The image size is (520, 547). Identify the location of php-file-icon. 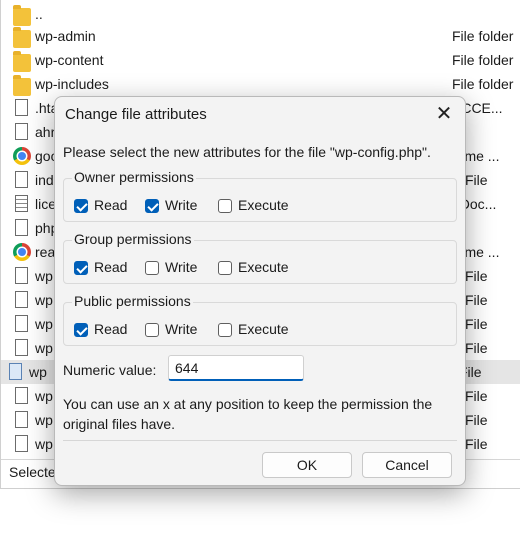
(15, 371).